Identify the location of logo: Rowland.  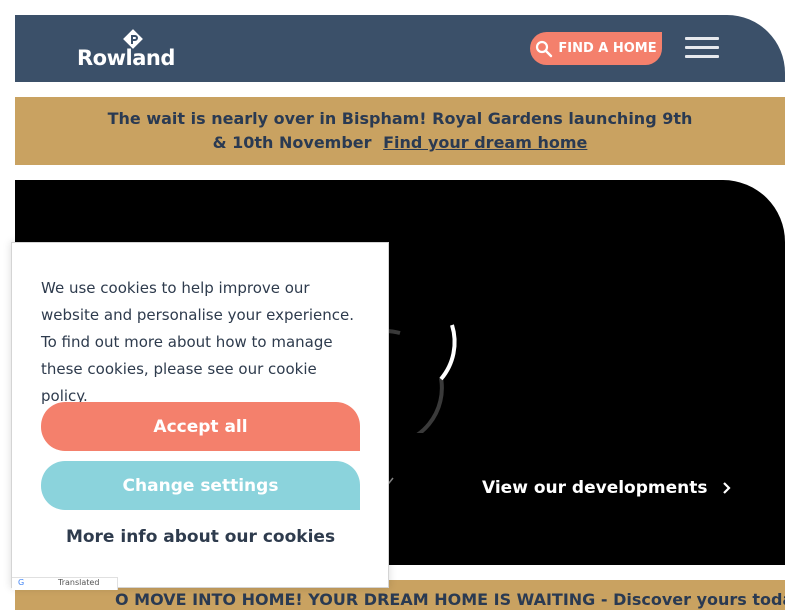
(126, 50).